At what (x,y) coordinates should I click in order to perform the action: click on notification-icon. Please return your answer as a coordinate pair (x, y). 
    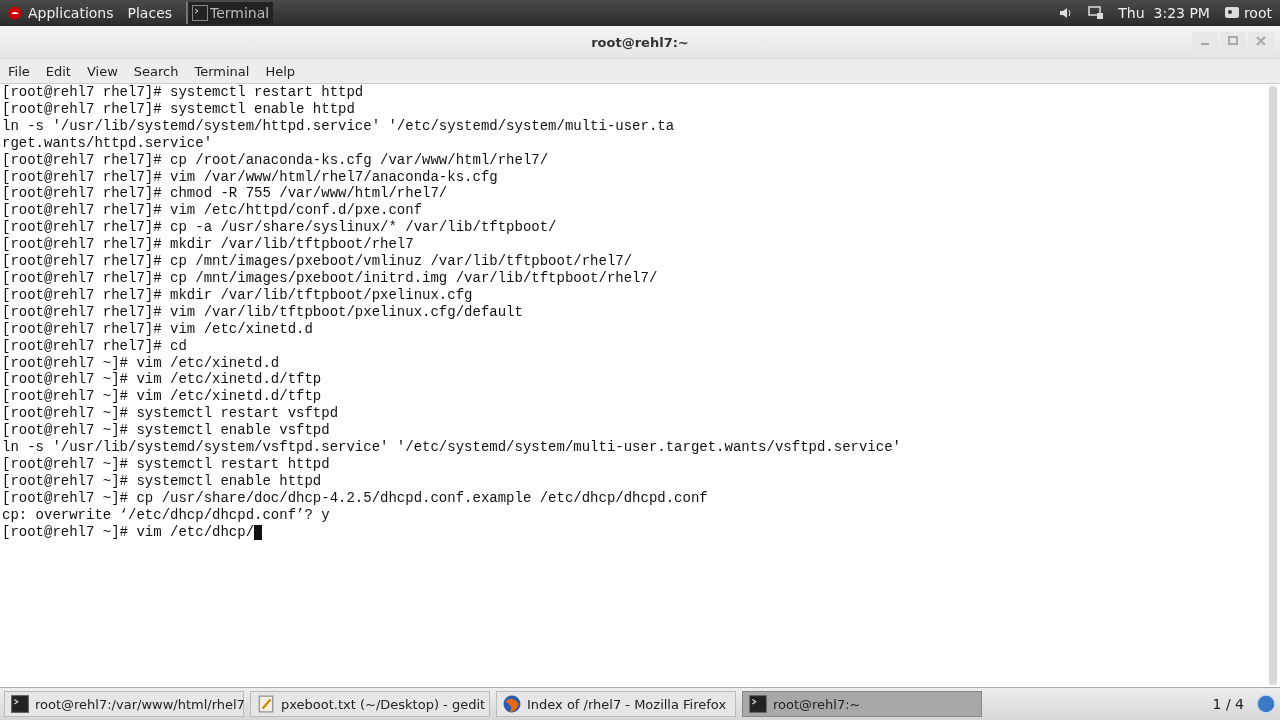
    Looking at the image, I should click on (1266, 704).